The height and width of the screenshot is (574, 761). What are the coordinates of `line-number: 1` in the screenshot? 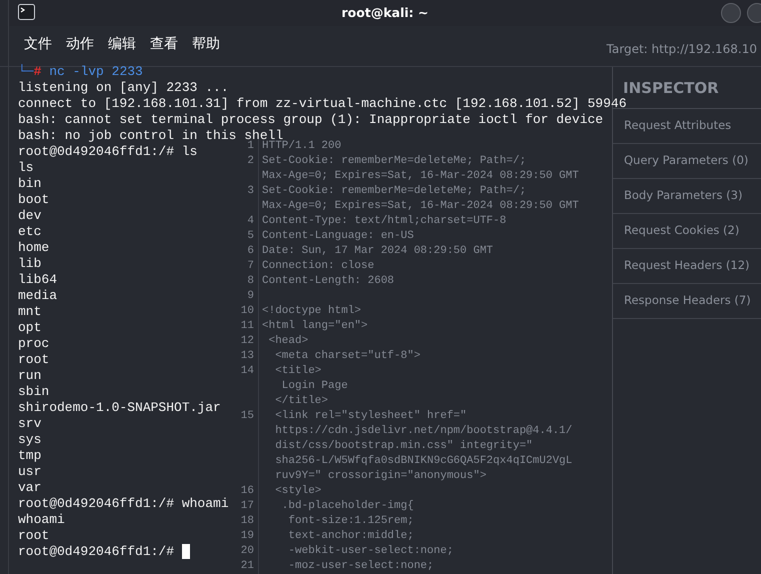 It's located at (250, 146).